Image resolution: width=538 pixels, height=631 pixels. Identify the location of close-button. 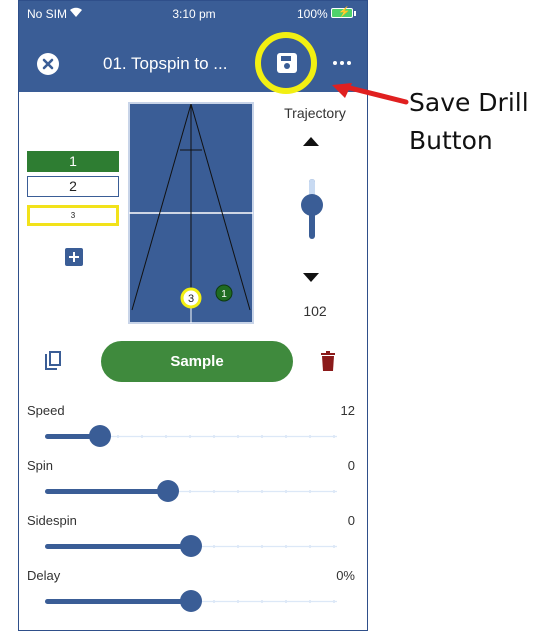
(48, 64).